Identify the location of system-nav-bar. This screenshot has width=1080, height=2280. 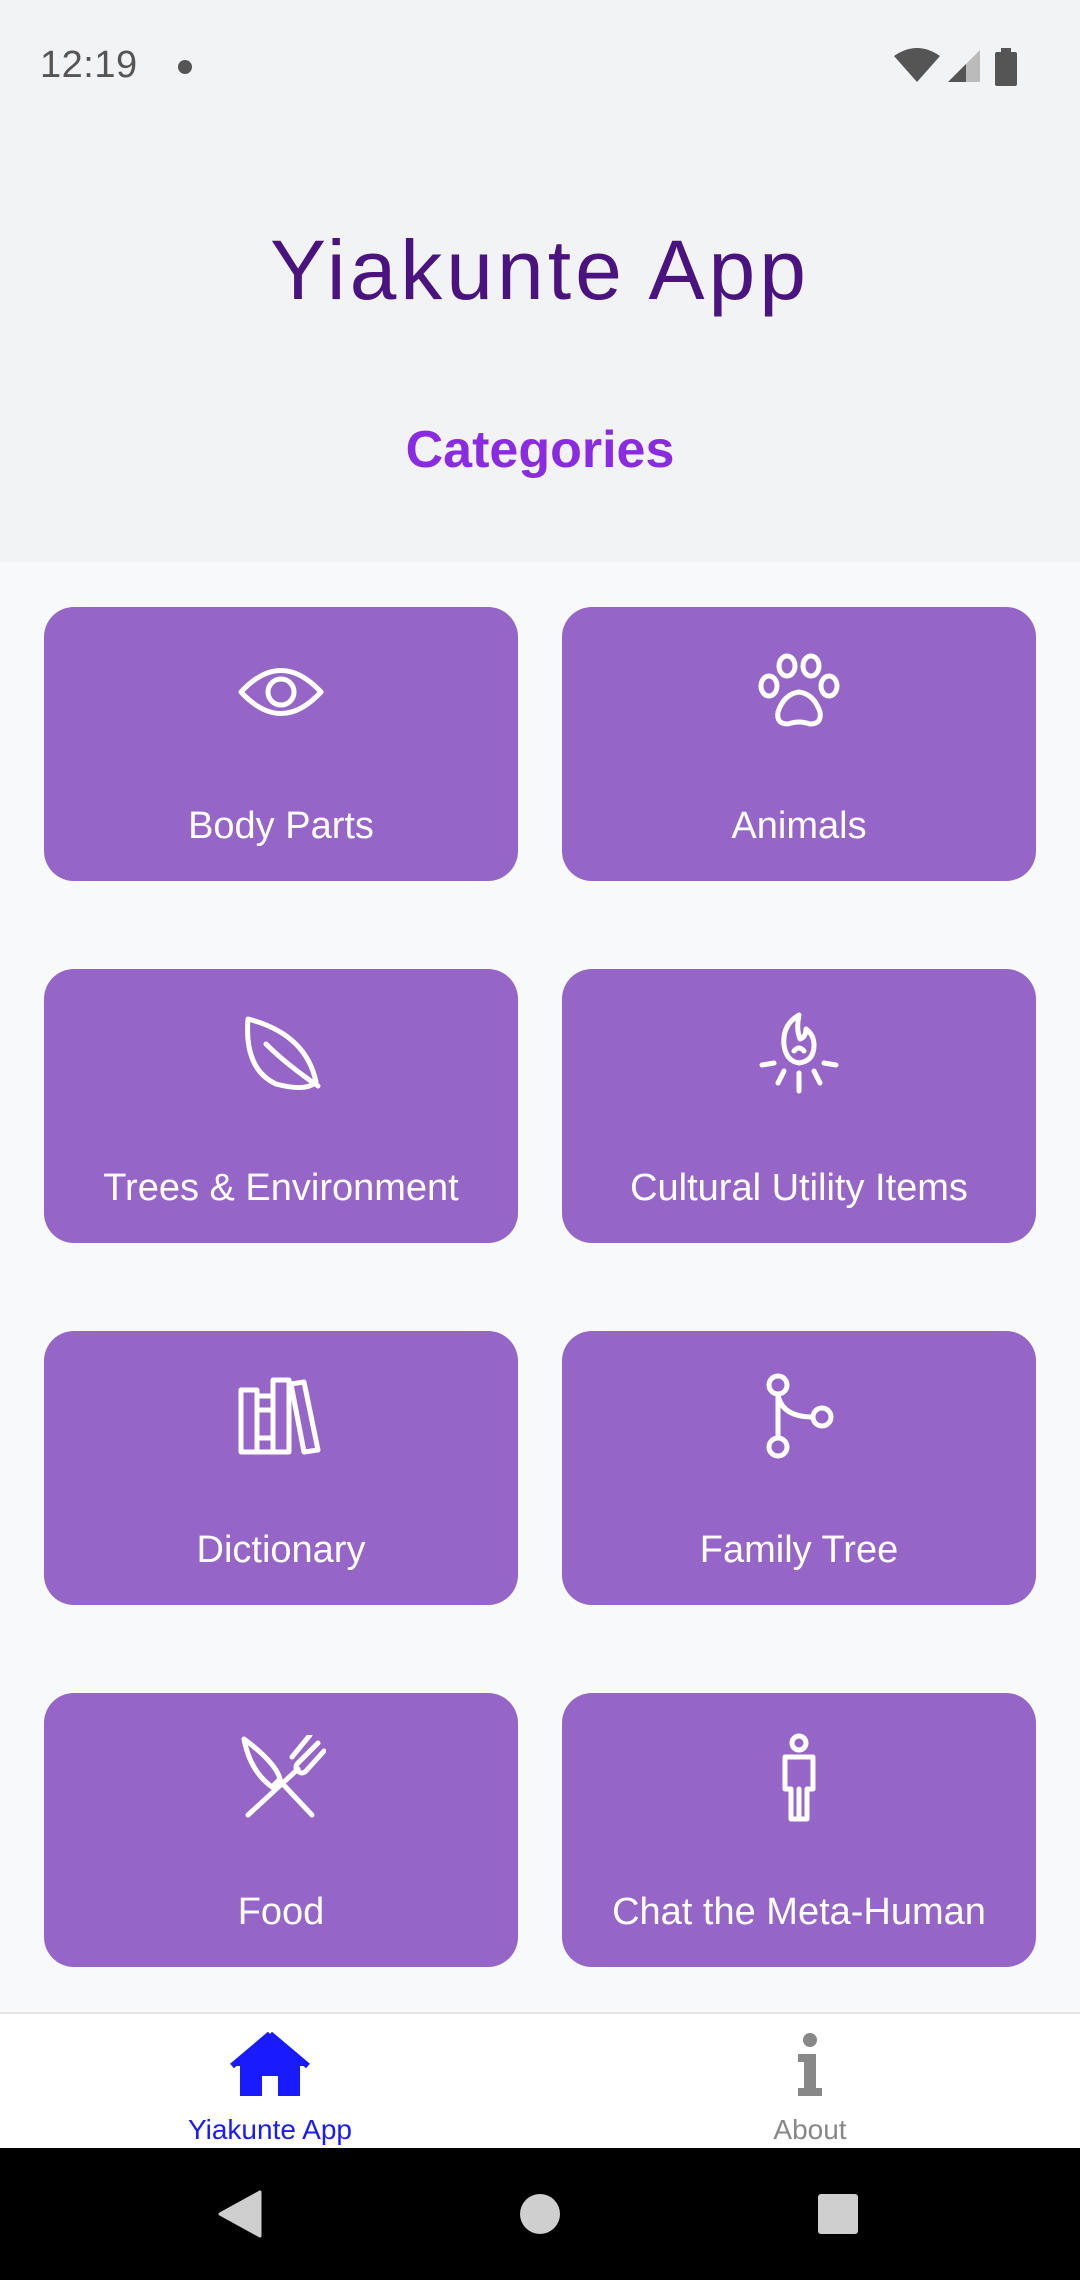
(540, 2214).